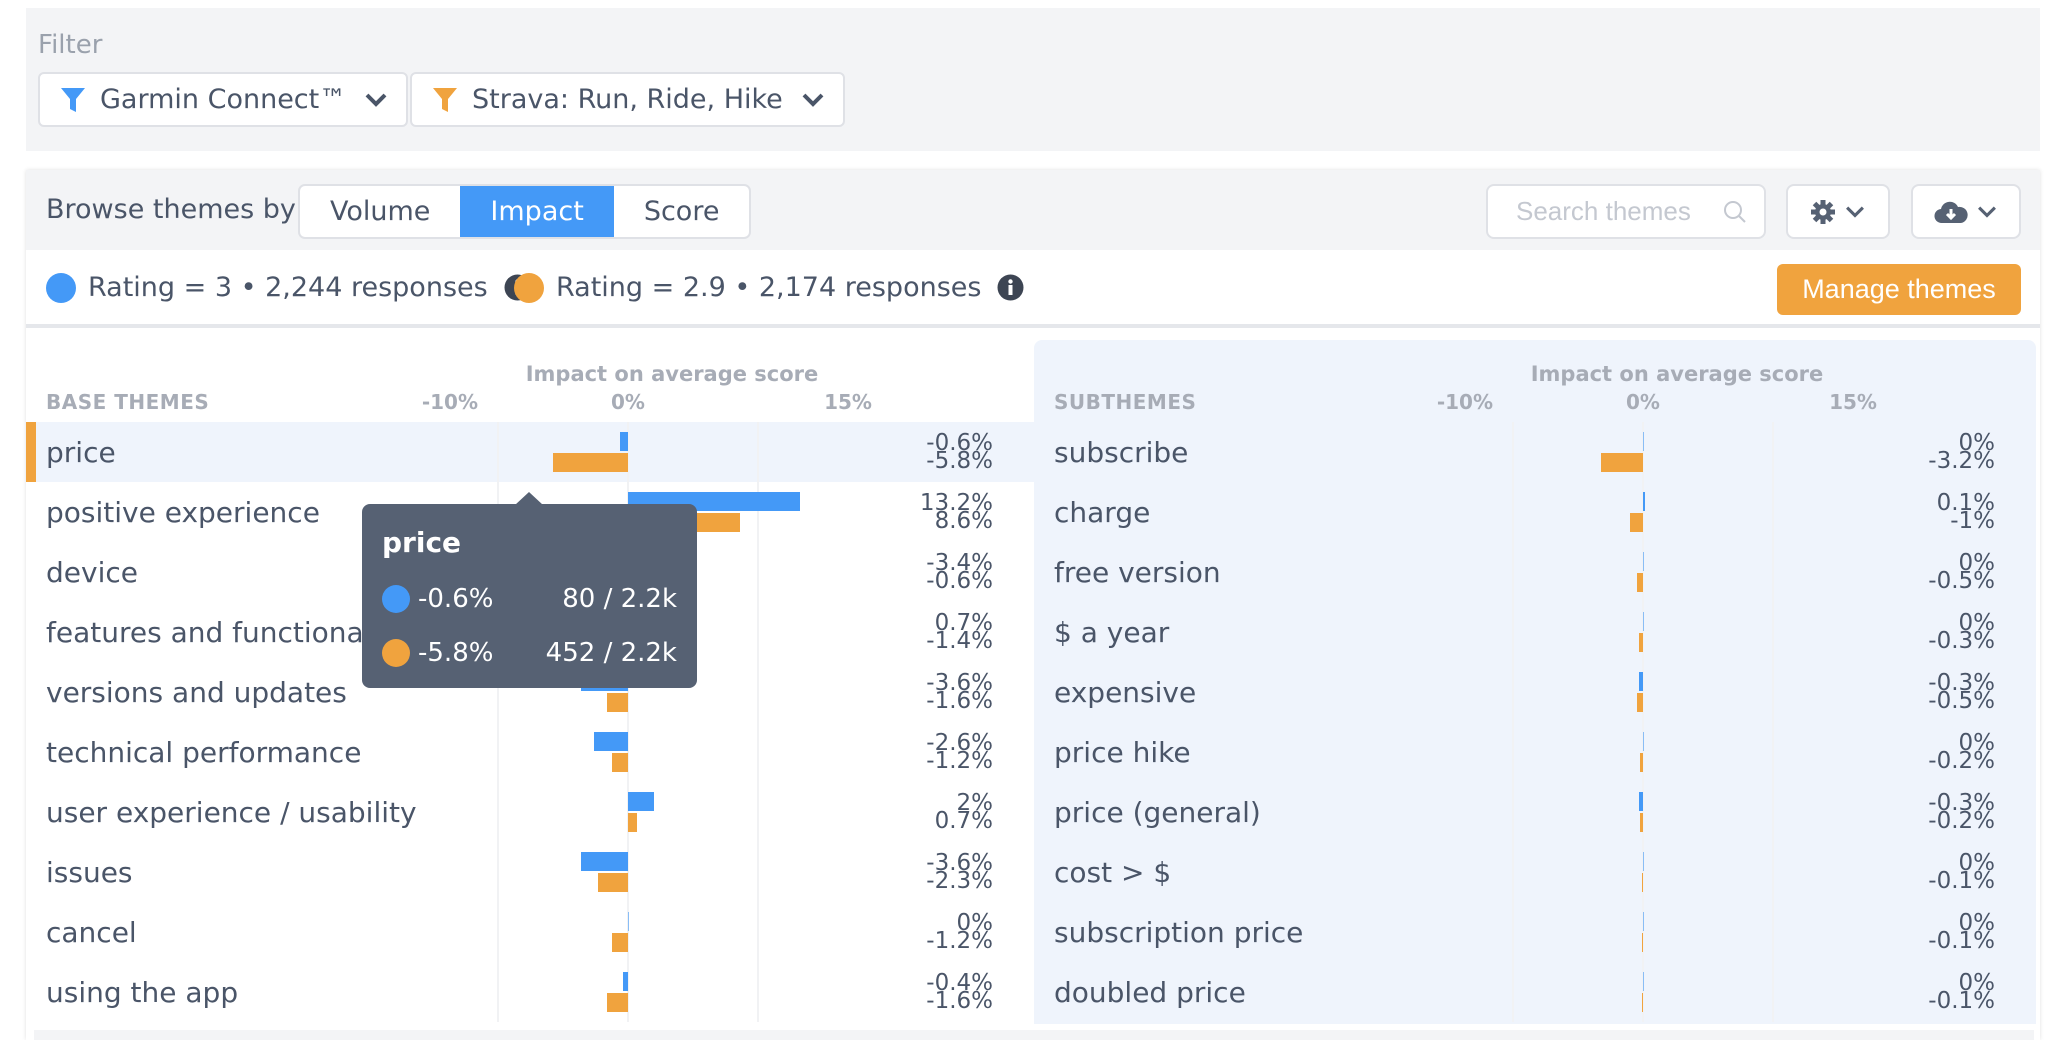 The image size is (2048, 1040). Describe the element at coordinates (1823, 211) in the screenshot. I see `gear-icon` at that location.